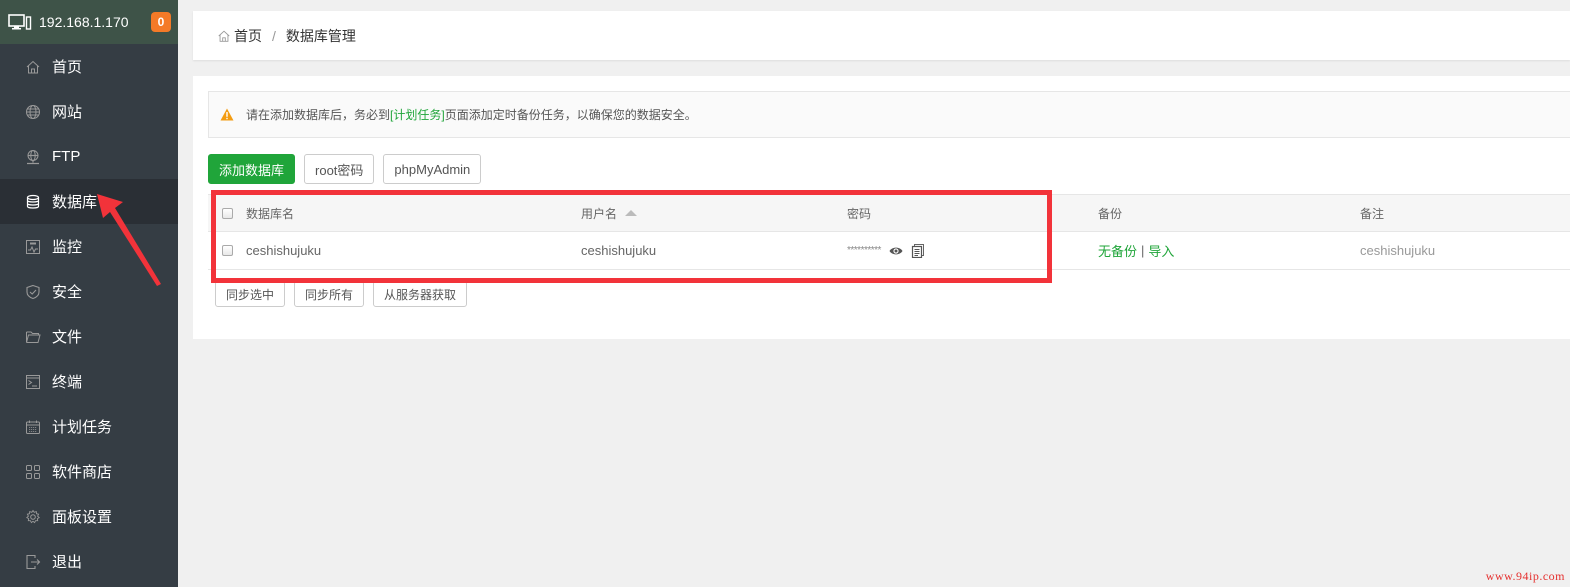 This screenshot has width=1570, height=587. Describe the element at coordinates (161, 22) in the screenshot. I see `notification-badge: 0` at that location.